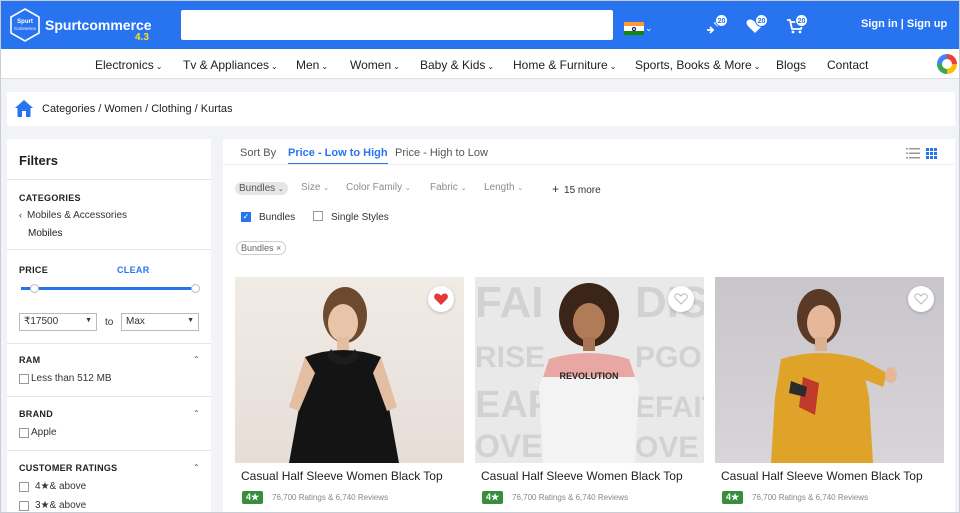  What do you see at coordinates (142, 37) in the screenshot?
I see `version-label: 4.3` at bounding box center [142, 37].